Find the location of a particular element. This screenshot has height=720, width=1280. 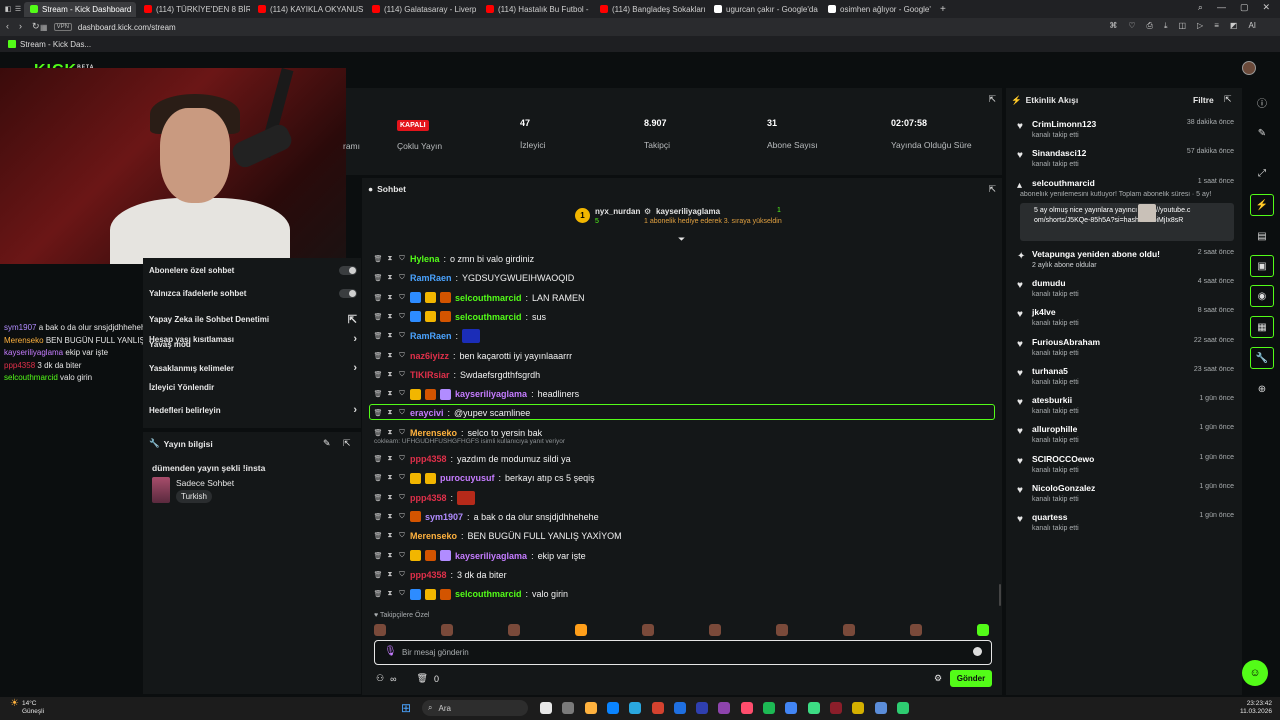

setting-row: Yapay Zeka ile Sohbet Denetimi ⇱ is located at coordinates (253, 319).